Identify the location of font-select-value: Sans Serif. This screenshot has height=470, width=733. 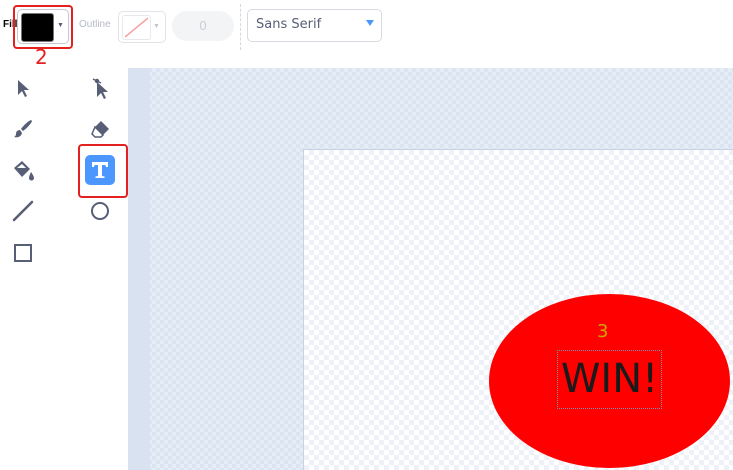
(289, 24).